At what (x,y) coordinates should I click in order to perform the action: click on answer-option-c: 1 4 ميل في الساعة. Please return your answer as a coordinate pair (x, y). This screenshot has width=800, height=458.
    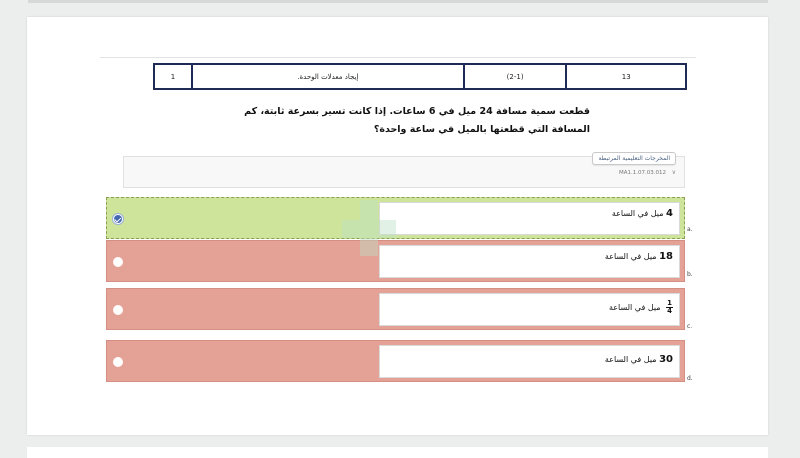
    Looking at the image, I should click on (395, 309).